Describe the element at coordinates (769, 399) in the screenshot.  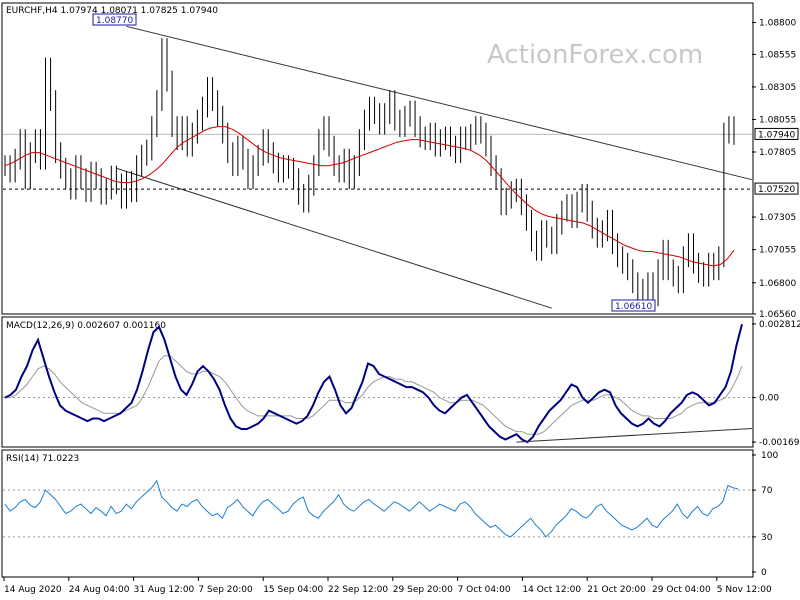
I see `macd-ytick-label: 0.00` at that location.